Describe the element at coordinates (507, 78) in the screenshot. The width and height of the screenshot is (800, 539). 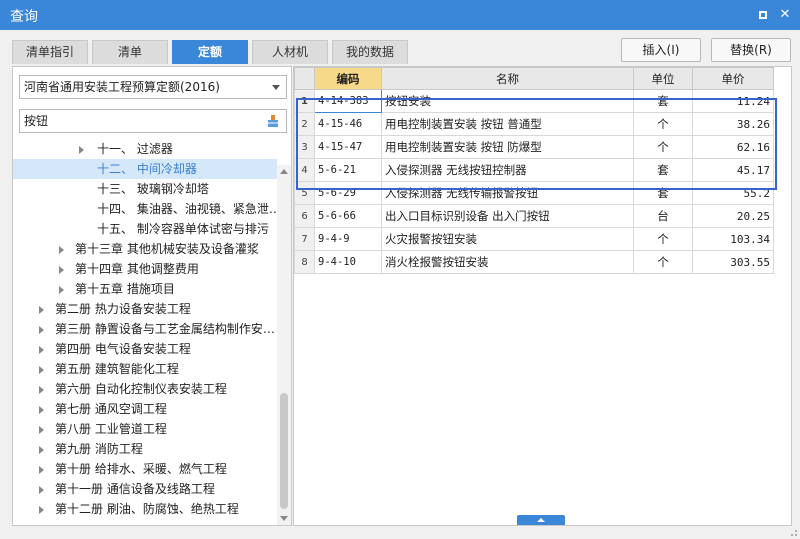
I see `column-header-name: 名称` at that location.